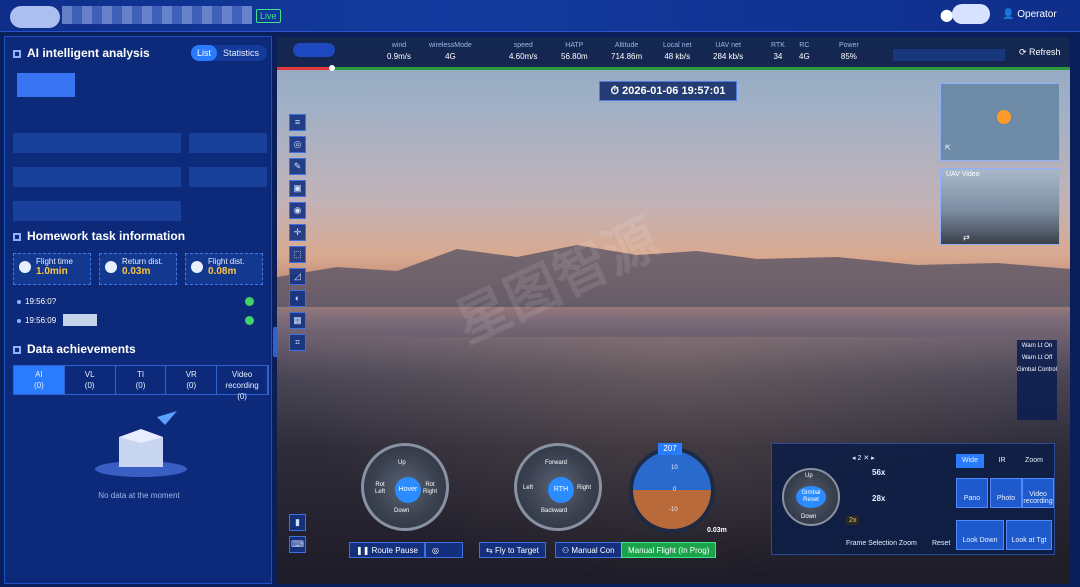 Image resolution: width=1080 pixels, height=587 pixels. What do you see at coordinates (556, 463) in the screenshot?
I see `forward-label: Forward` at bounding box center [556, 463].